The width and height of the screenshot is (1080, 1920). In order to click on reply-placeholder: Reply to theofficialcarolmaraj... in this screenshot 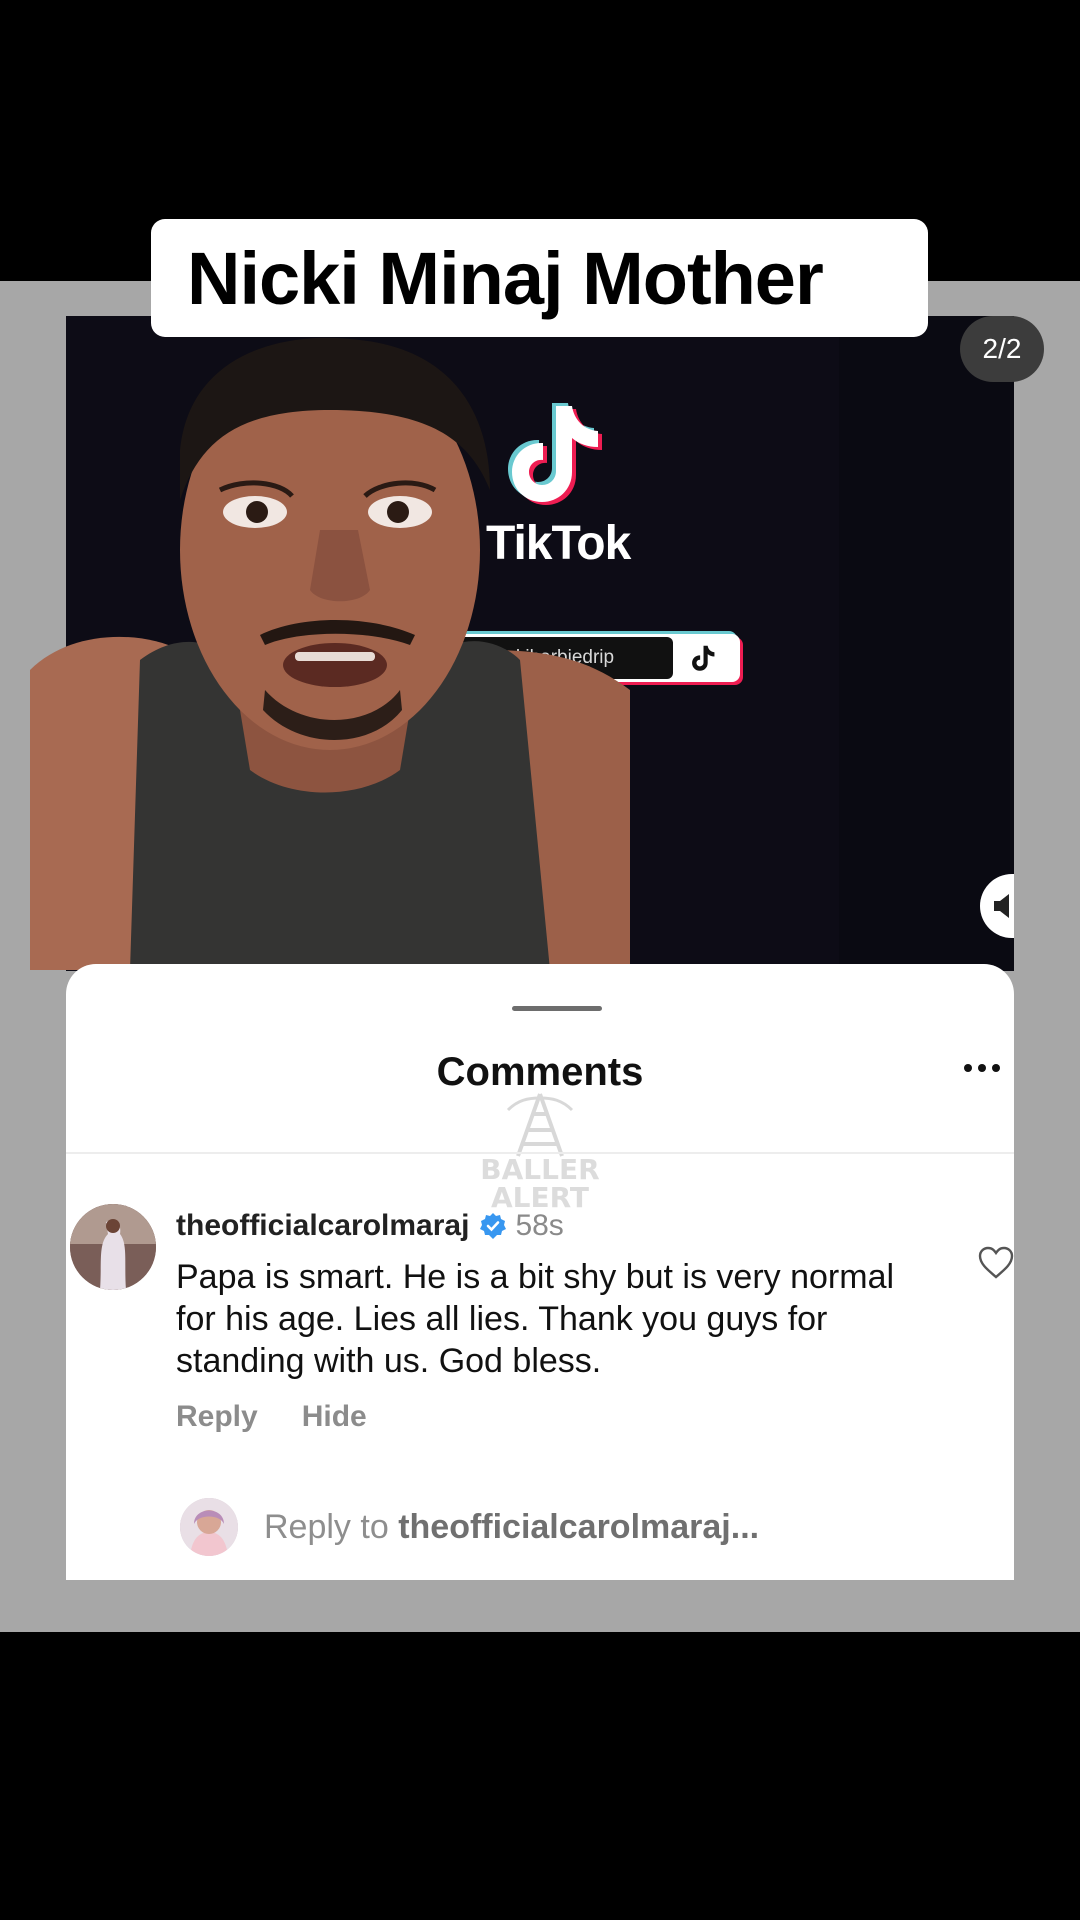, I will do `click(511, 1527)`.